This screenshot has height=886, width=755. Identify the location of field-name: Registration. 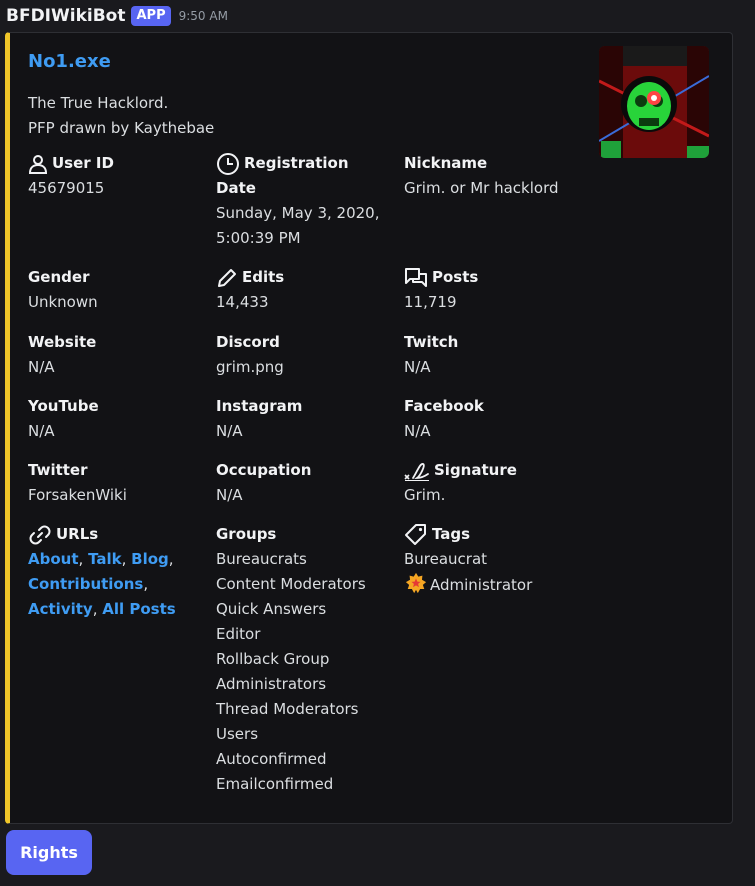
(296, 163).